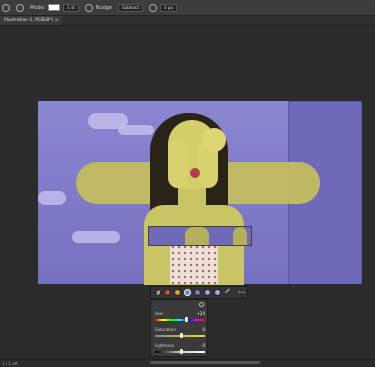 The height and width of the screenshot is (367, 375). I want to click on hue-label: Hue, so click(159, 313).